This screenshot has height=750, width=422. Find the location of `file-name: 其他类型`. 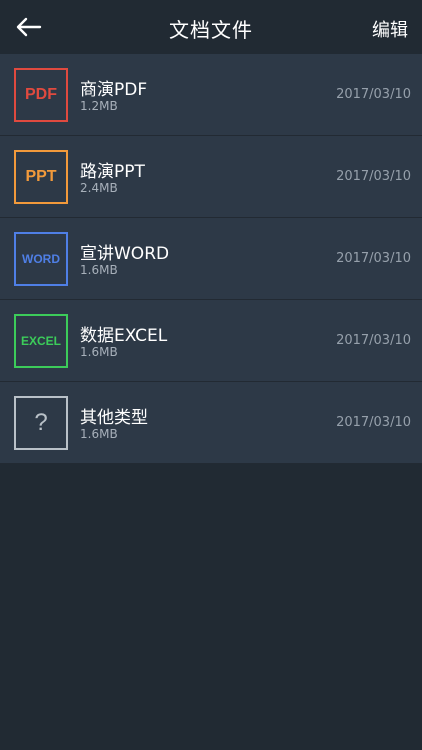

file-name: 其他类型 is located at coordinates (114, 418).